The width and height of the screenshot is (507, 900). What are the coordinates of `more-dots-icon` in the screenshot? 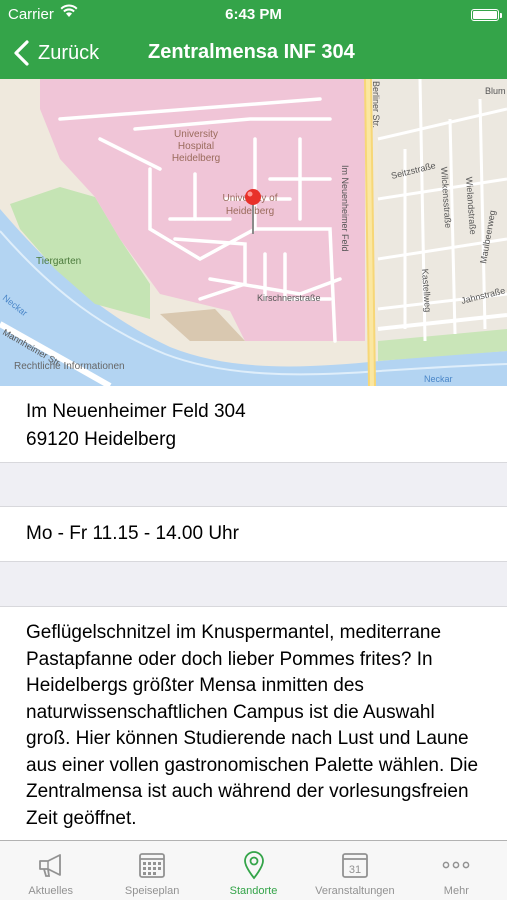 It's located at (456, 865).